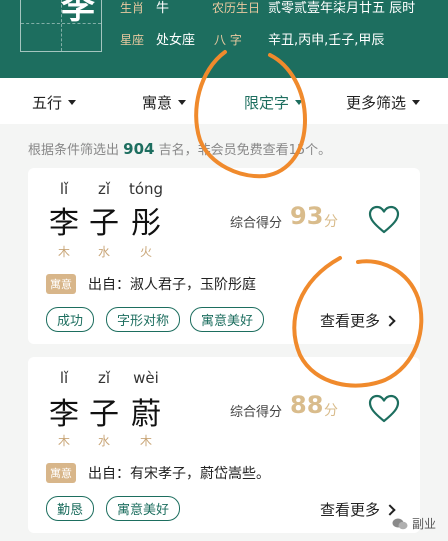  I want to click on meaning-source: 出自：有宋孝子，蔚岱嵩些。, so click(179, 474).